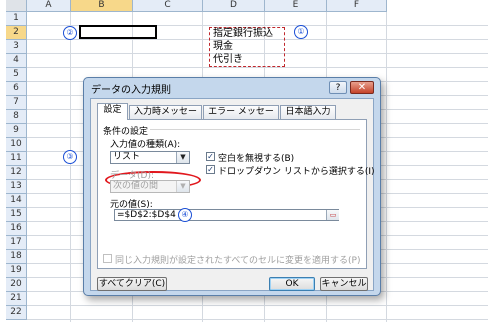 The height and width of the screenshot is (322, 497). What do you see at coordinates (145, 145) in the screenshot?
I see `allow-label: 入力値の種類(A):` at bounding box center [145, 145].